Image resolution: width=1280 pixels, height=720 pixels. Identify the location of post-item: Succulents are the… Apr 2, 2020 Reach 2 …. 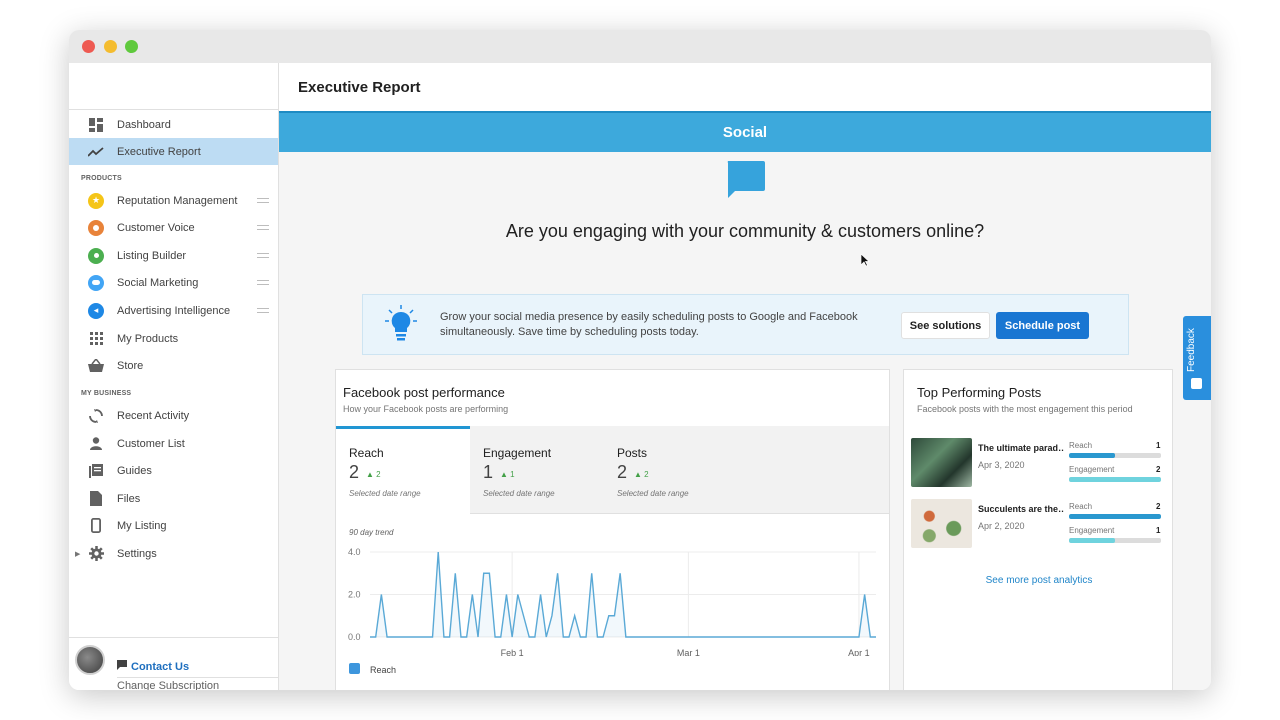
(1039, 524).